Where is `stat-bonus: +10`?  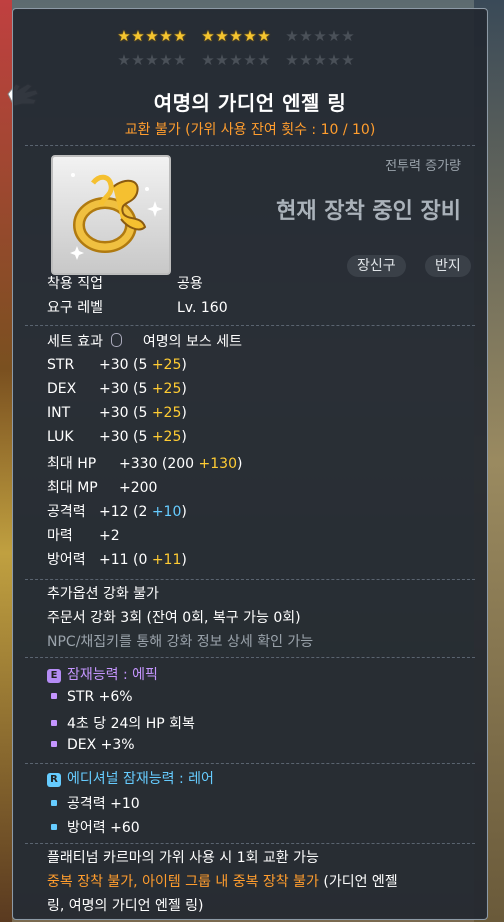 stat-bonus: +10 is located at coordinates (166, 512).